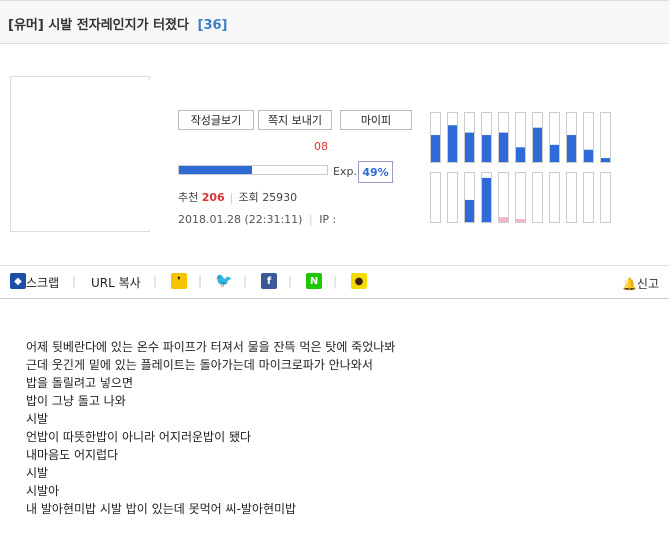 This screenshot has height=546, width=669. What do you see at coordinates (43, 491) in the screenshot?
I see `content-line: 시발아` at bounding box center [43, 491].